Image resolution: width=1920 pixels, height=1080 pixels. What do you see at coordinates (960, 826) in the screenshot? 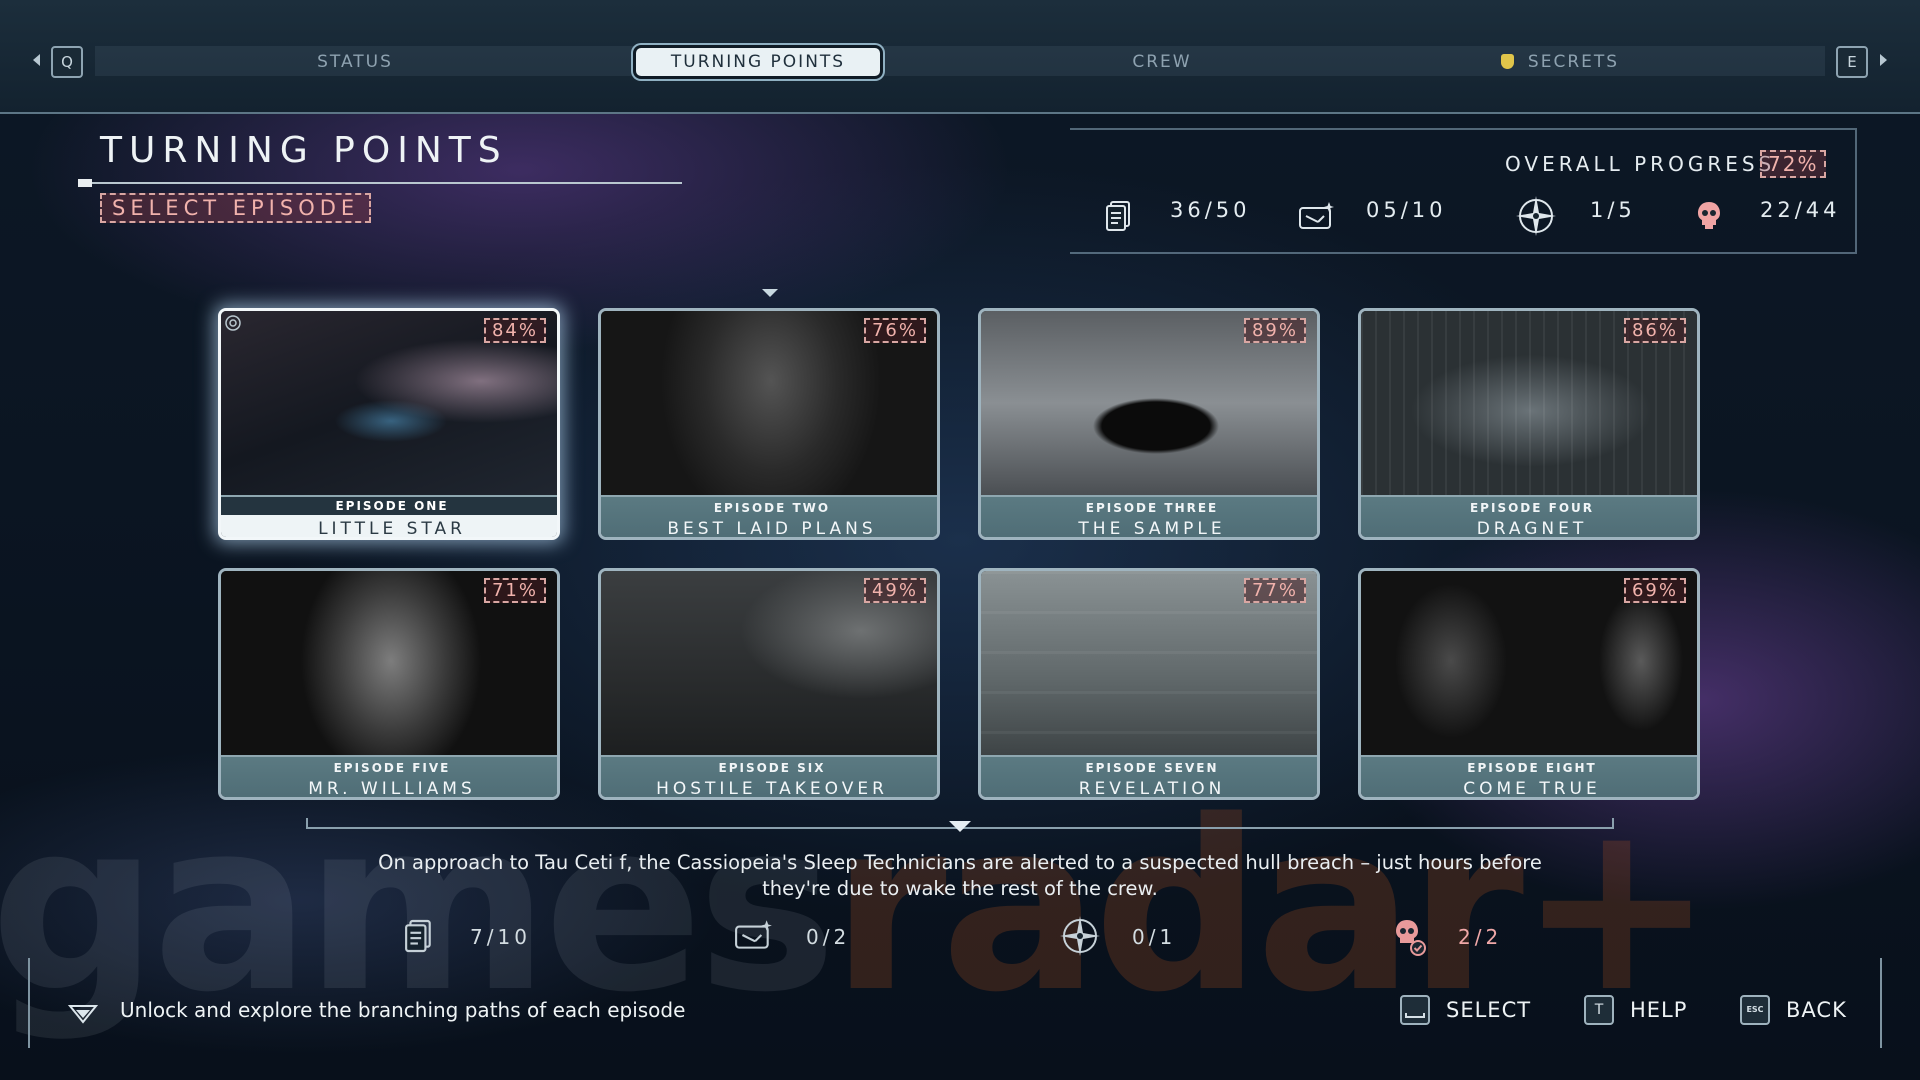
I see `selection-pointer-icon` at bounding box center [960, 826].